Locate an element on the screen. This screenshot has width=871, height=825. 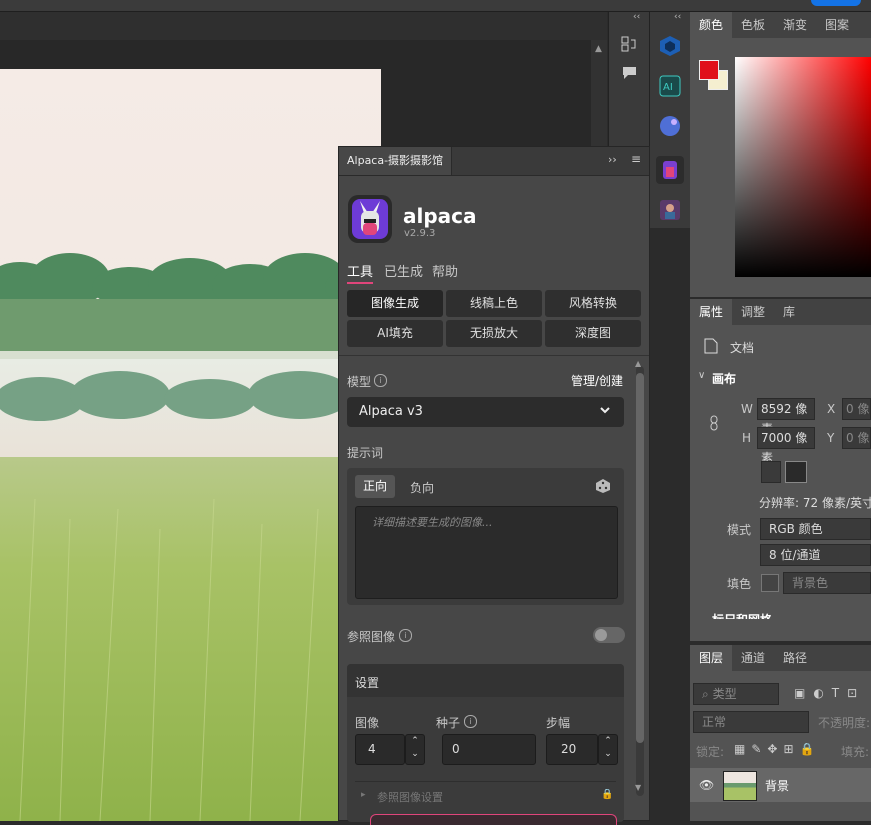
layer-row-background: 👁 背景 is located at coordinates (780, 785).